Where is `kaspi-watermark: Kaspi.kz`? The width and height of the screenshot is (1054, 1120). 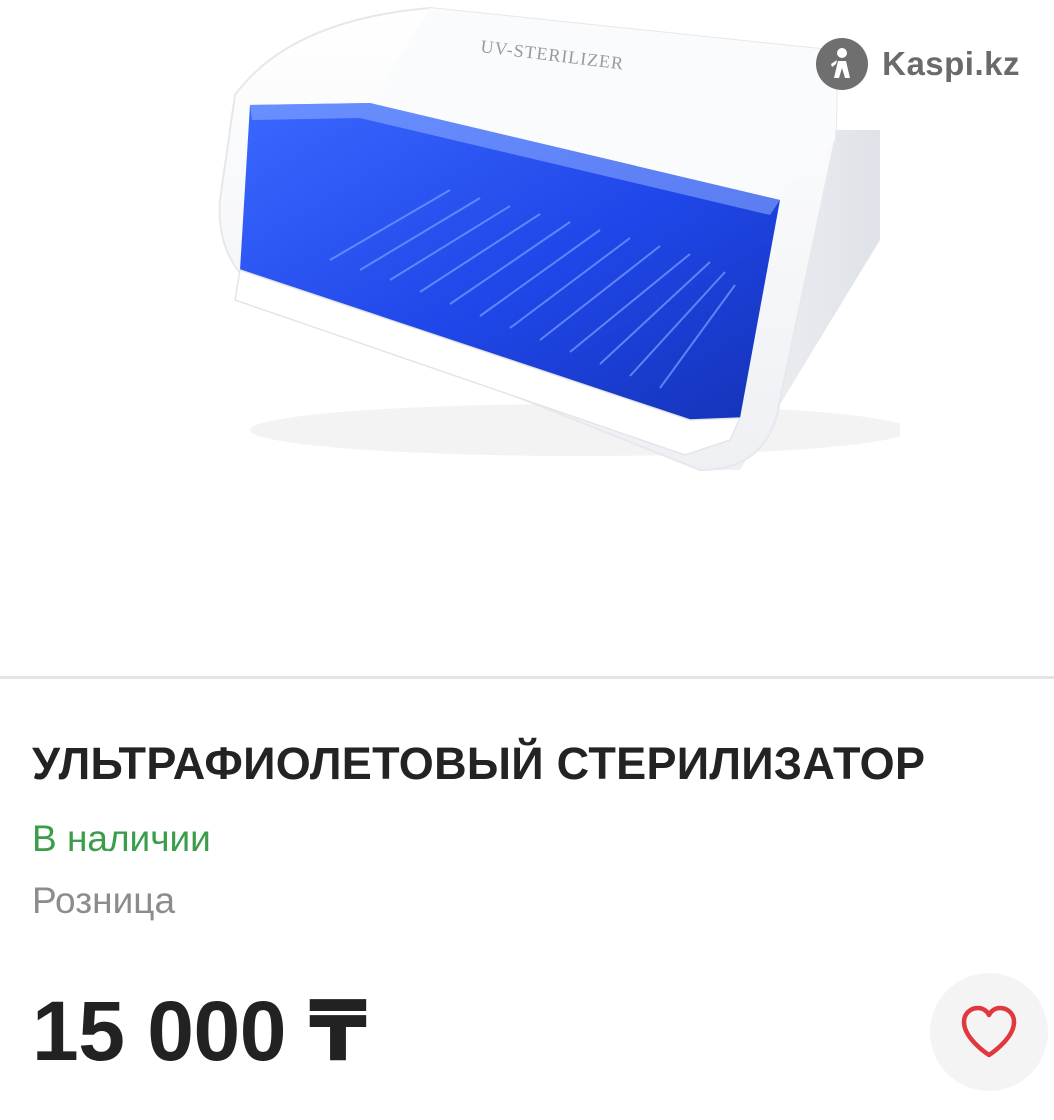 kaspi-watermark: Kaspi.kz is located at coordinates (918, 64).